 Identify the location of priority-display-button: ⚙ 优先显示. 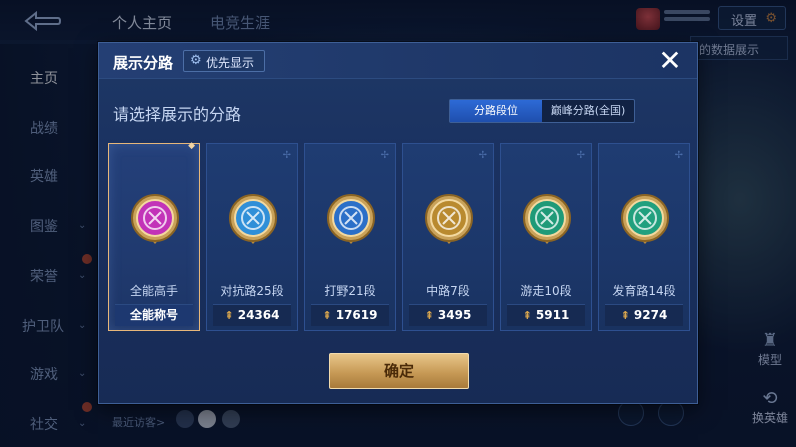
(224, 61).